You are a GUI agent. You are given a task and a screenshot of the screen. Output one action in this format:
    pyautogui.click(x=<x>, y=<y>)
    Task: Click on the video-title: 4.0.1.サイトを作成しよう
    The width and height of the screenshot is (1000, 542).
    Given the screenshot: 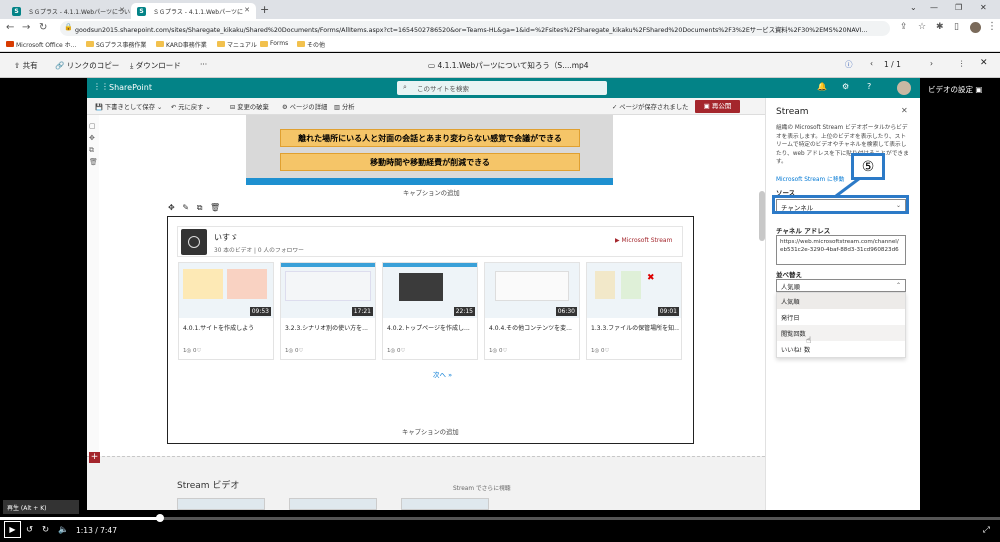 What is the action you would take?
    pyautogui.click(x=227, y=327)
    